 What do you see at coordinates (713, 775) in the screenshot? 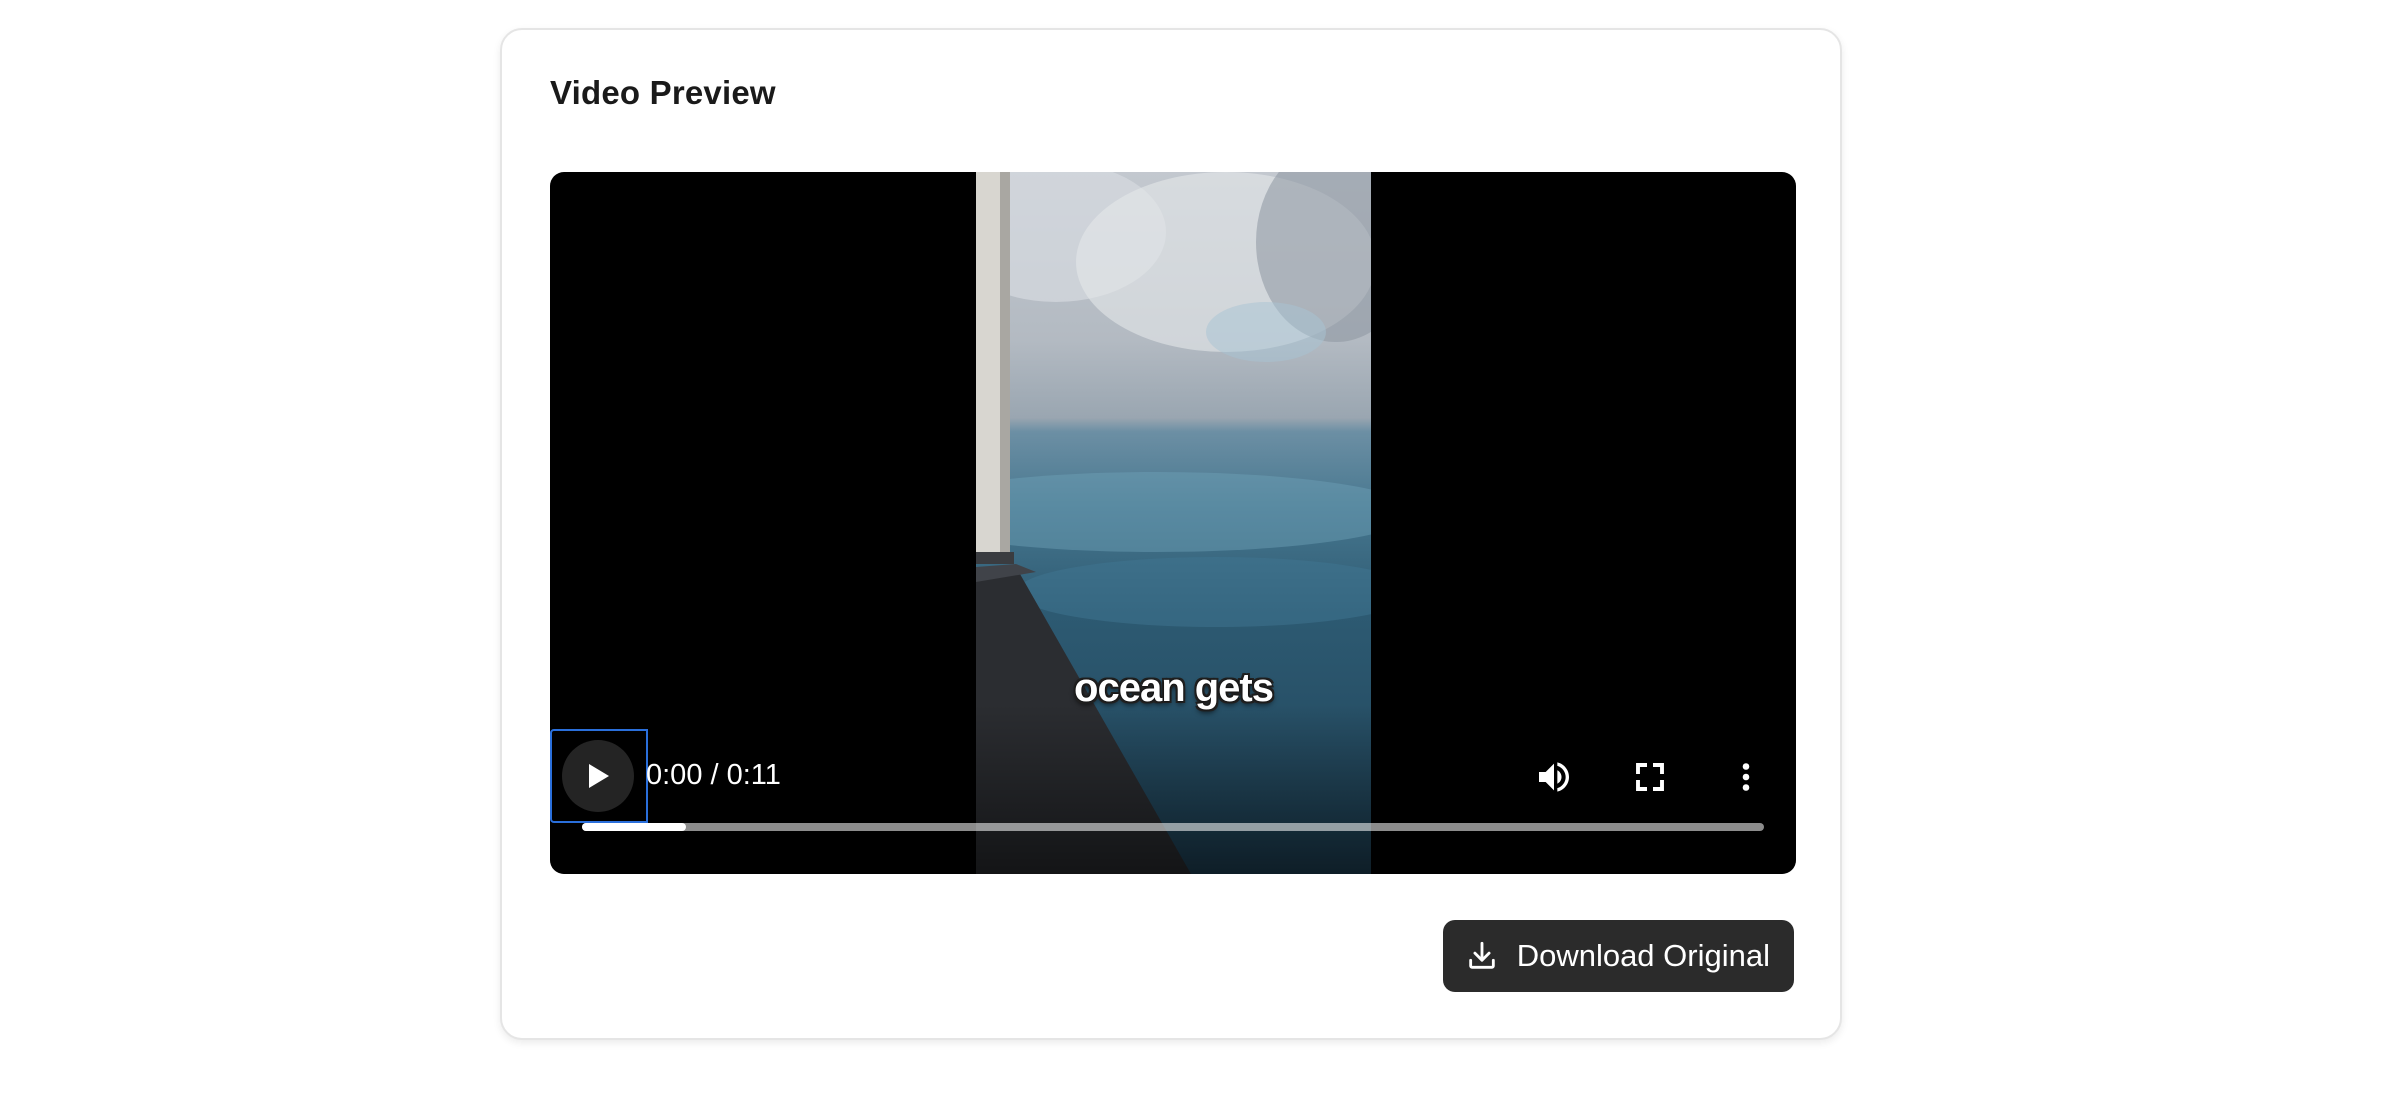
I see `time-display: 0:00 / 0:11` at bounding box center [713, 775].